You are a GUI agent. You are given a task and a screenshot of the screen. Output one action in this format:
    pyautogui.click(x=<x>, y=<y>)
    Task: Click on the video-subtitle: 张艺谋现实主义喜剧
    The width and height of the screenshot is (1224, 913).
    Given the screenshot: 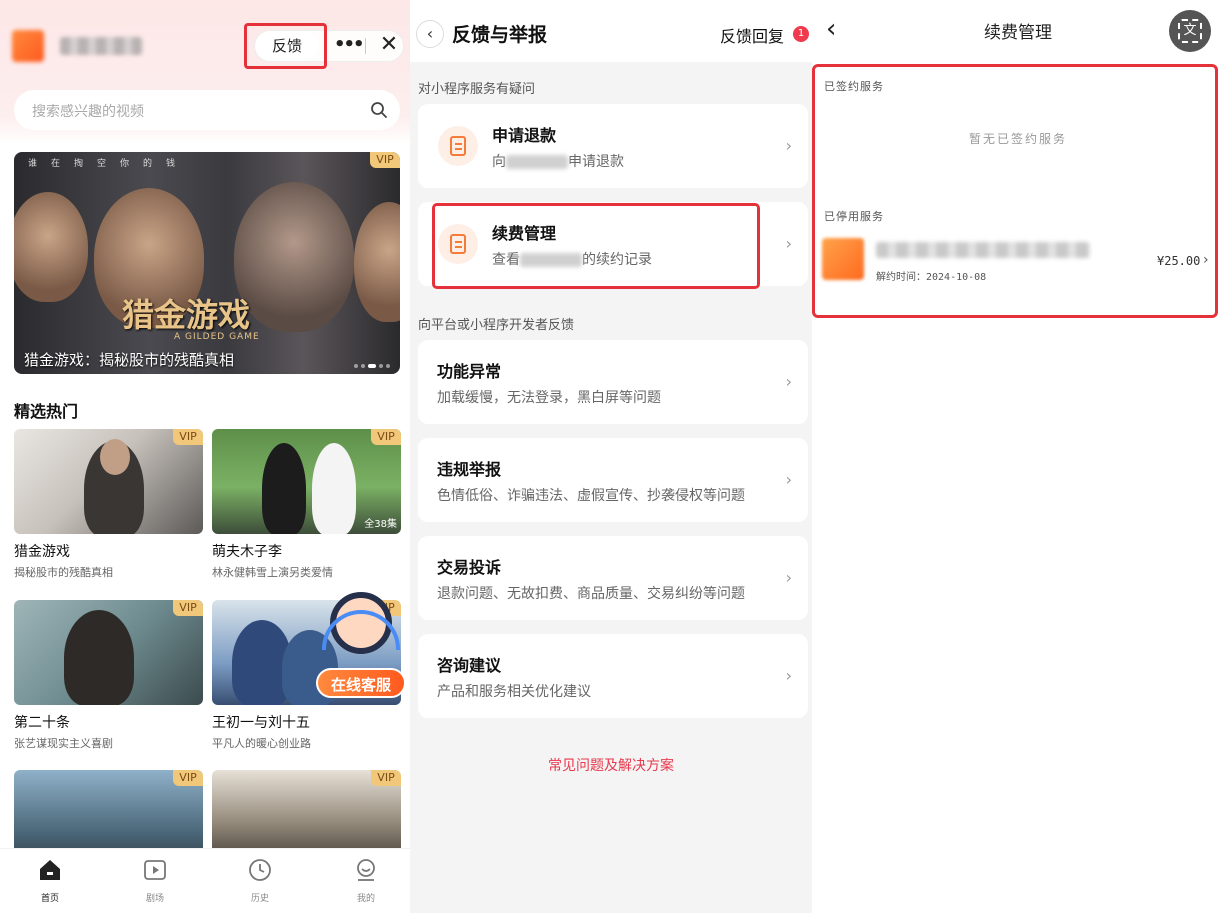 What is the action you would take?
    pyautogui.click(x=63, y=743)
    